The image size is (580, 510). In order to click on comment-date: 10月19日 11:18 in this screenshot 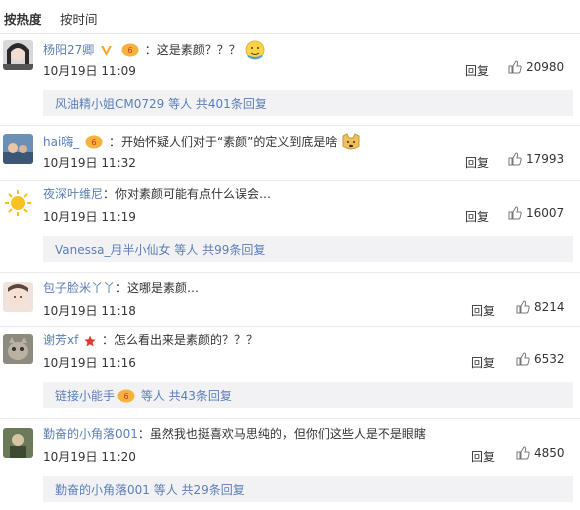, I will do `click(89, 311)`.